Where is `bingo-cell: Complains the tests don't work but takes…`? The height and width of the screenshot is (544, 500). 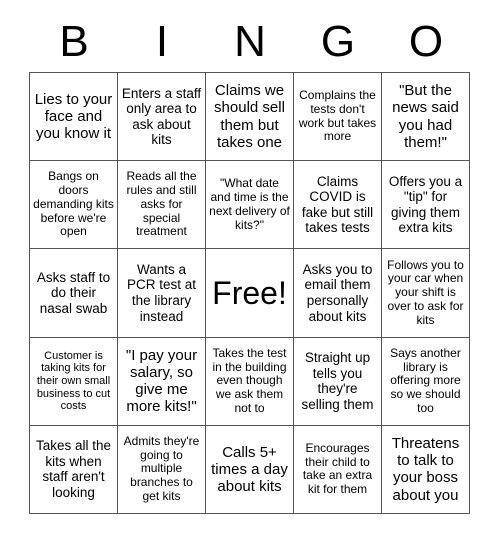 bingo-cell: Complains the tests don't work but takes… is located at coordinates (338, 117).